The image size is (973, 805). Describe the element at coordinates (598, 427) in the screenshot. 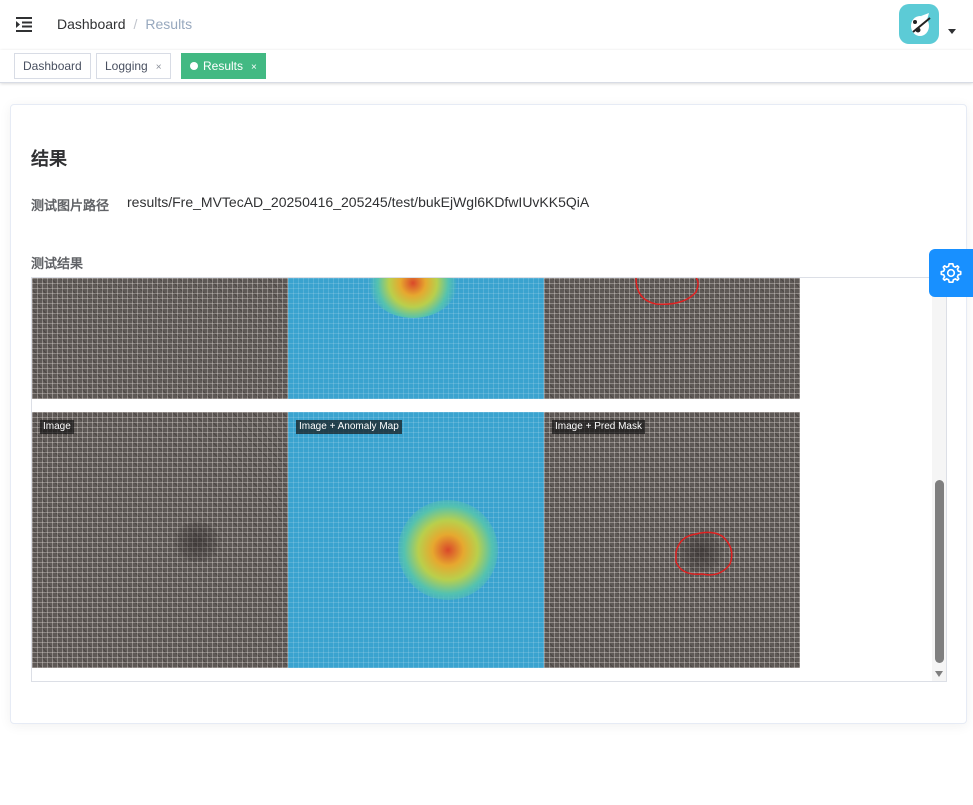

I see `image-caption: Image + Pred Mask` at that location.